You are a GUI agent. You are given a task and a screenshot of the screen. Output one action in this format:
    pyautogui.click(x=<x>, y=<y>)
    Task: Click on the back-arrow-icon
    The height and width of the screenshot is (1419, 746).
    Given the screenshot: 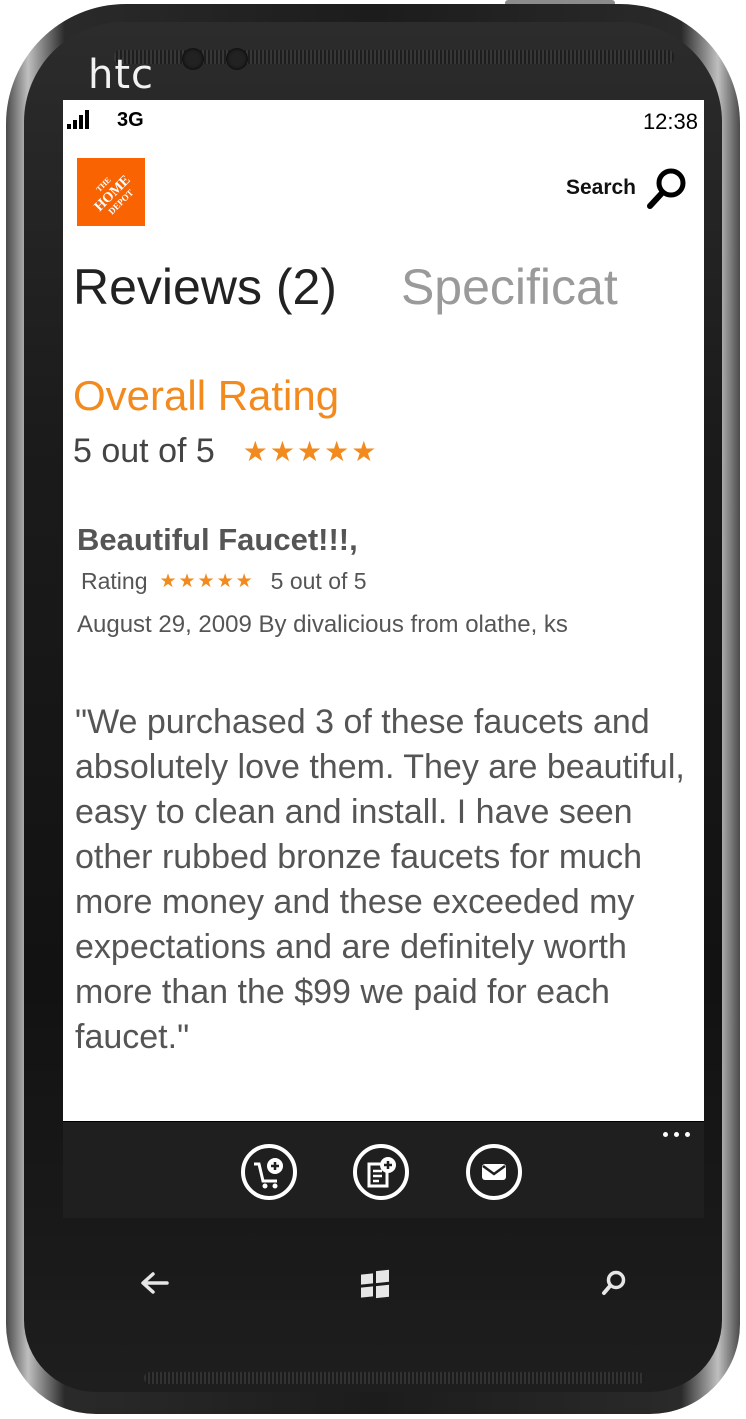 What is the action you would take?
    pyautogui.click(x=155, y=1283)
    